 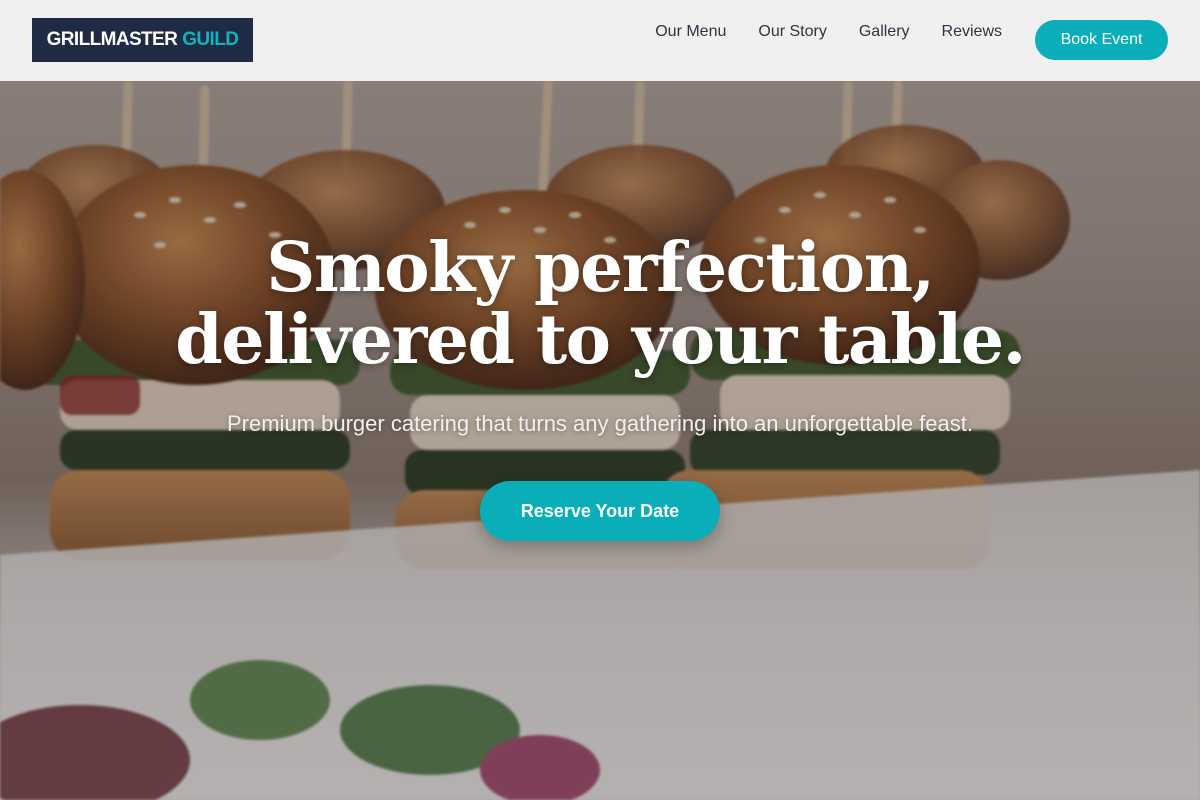 What do you see at coordinates (828, 32) in the screenshot?
I see `main-nav: Our Menu Our Story Gallery Reviews` at bounding box center [828, 32].